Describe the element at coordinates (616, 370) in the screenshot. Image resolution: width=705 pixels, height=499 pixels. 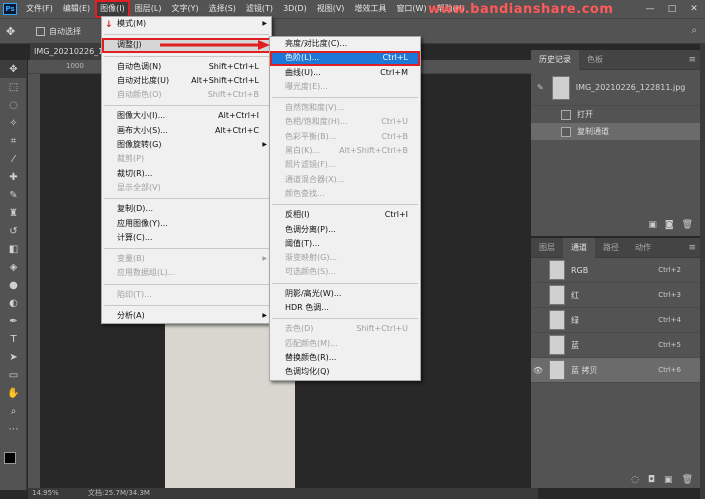
I see `channel-row-blue-copy: 👁 蓝 拷贝 Ctrl+6` at that location.